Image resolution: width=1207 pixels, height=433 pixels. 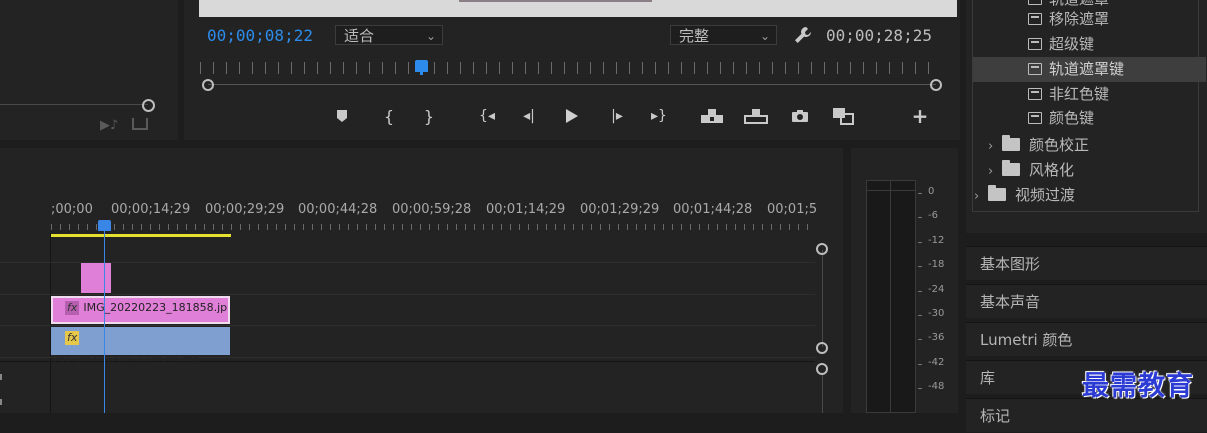 I want to click on source-scrub-handle, so click(x=148, y=105).